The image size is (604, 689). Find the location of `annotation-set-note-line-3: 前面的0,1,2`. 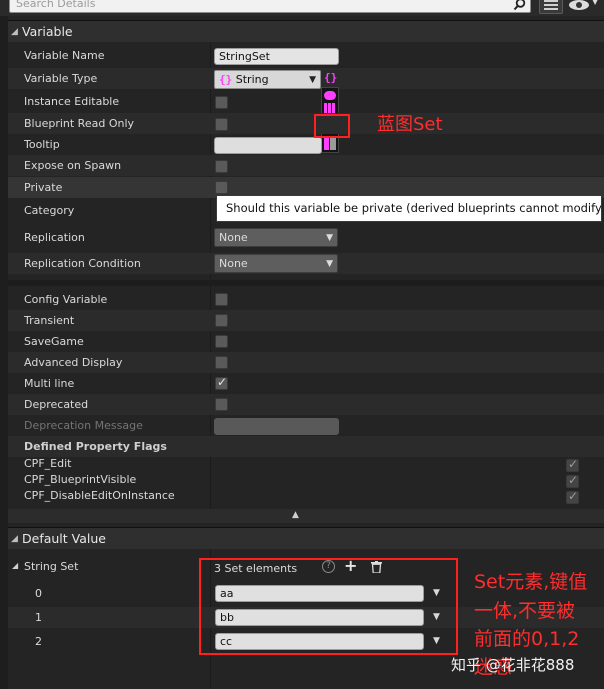

annotation-set-note-line-3: 前面的0,1,2 is located at coordinates (527, 639).